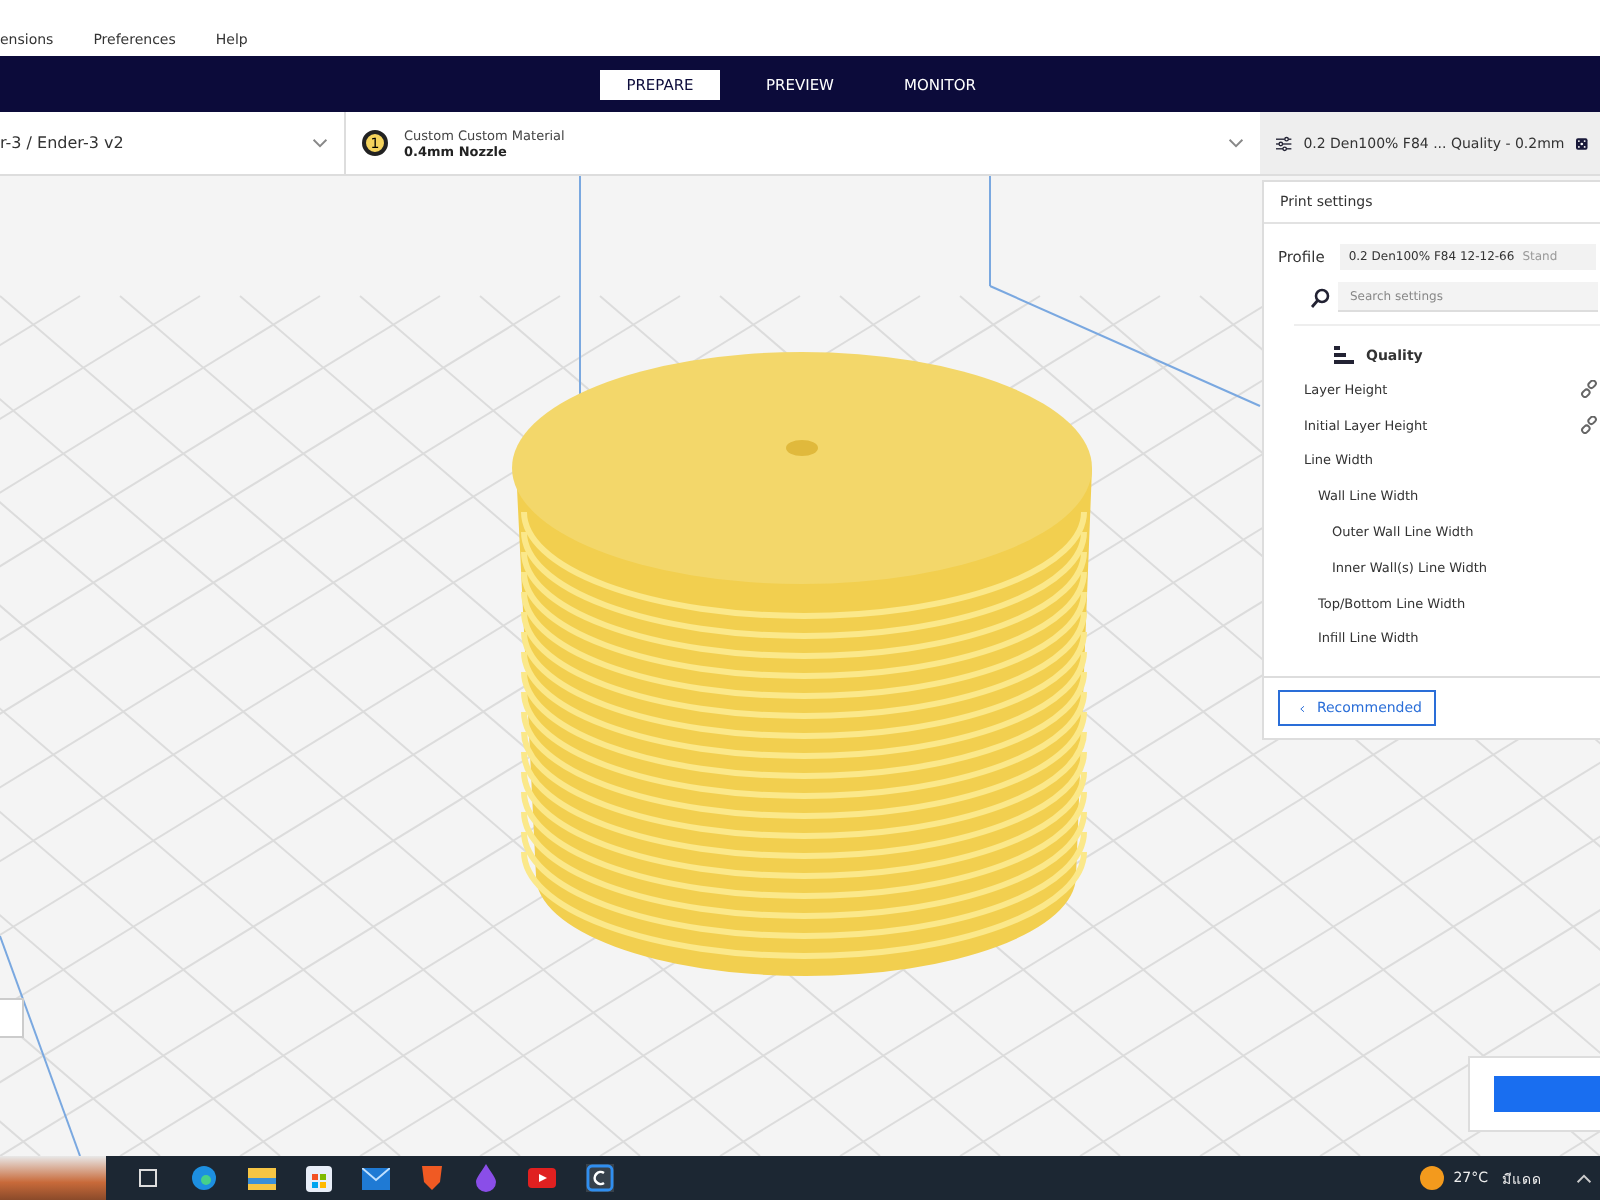 The image size is (1600, 1200). I want to click on mail-icon, so click(376, 1178).